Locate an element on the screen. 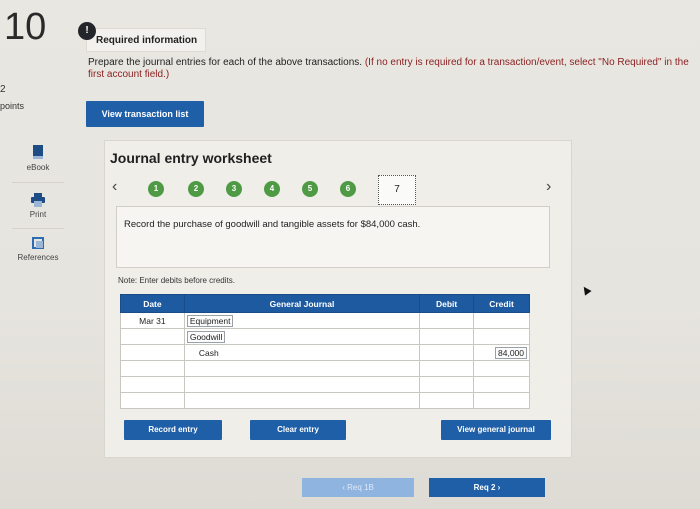 The height and width of the screenshot is (509, 700). step-3-button: 3 is located at coordinates (234, 189).